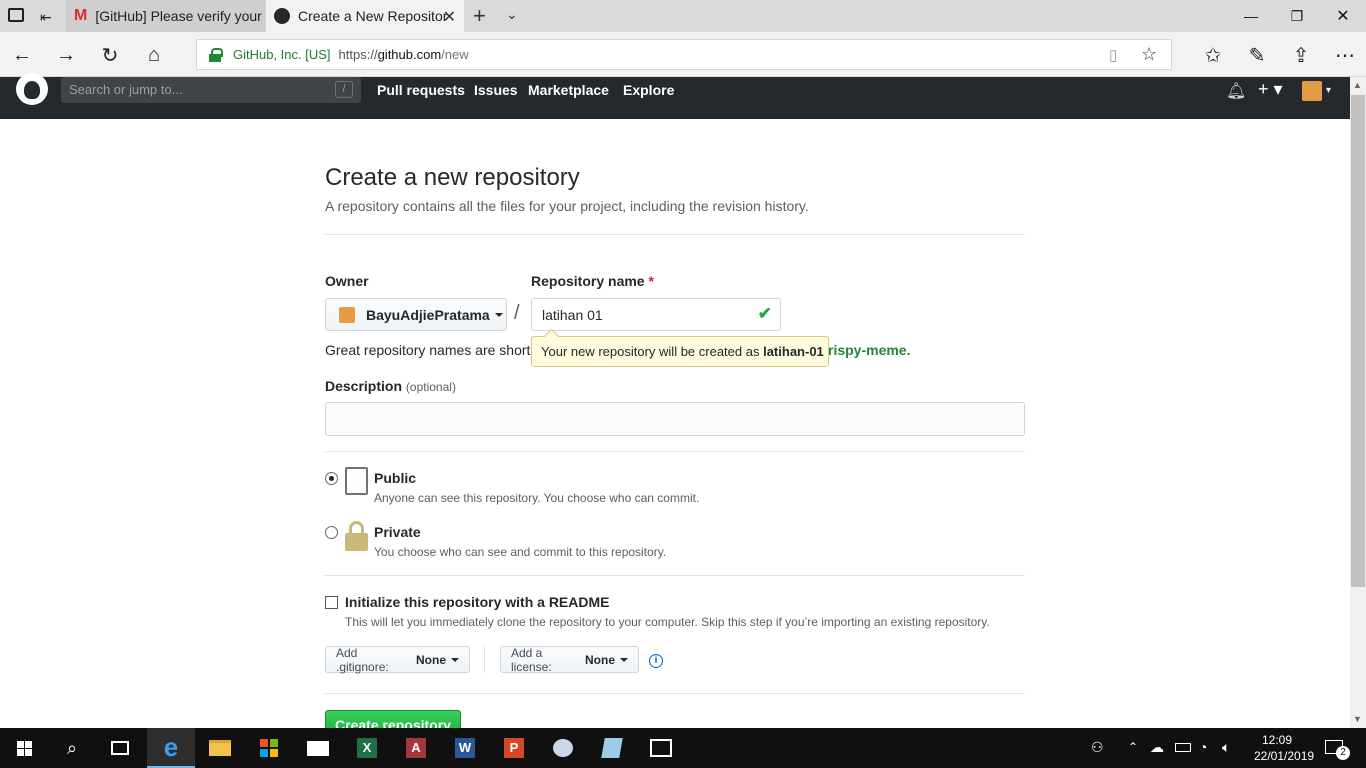 This screenshot has height=768, width=1366. I want to click on close-window-icon: ✕, so click(1343, 16).